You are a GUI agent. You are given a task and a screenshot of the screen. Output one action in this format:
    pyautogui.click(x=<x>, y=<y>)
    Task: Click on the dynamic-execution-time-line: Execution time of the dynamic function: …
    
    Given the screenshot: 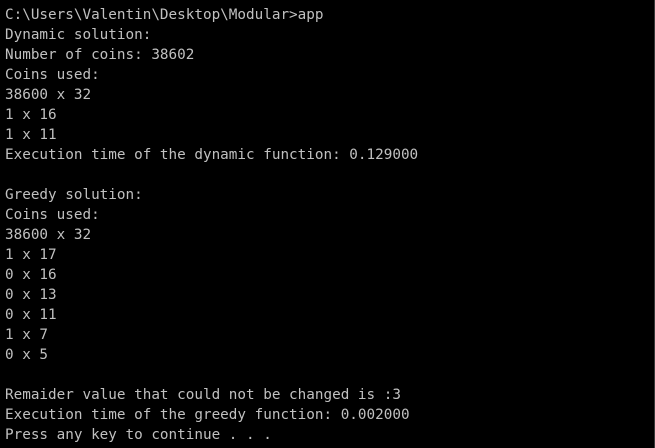 What is the action you would take?
    pyautogui.click(x=212, y=155)
    